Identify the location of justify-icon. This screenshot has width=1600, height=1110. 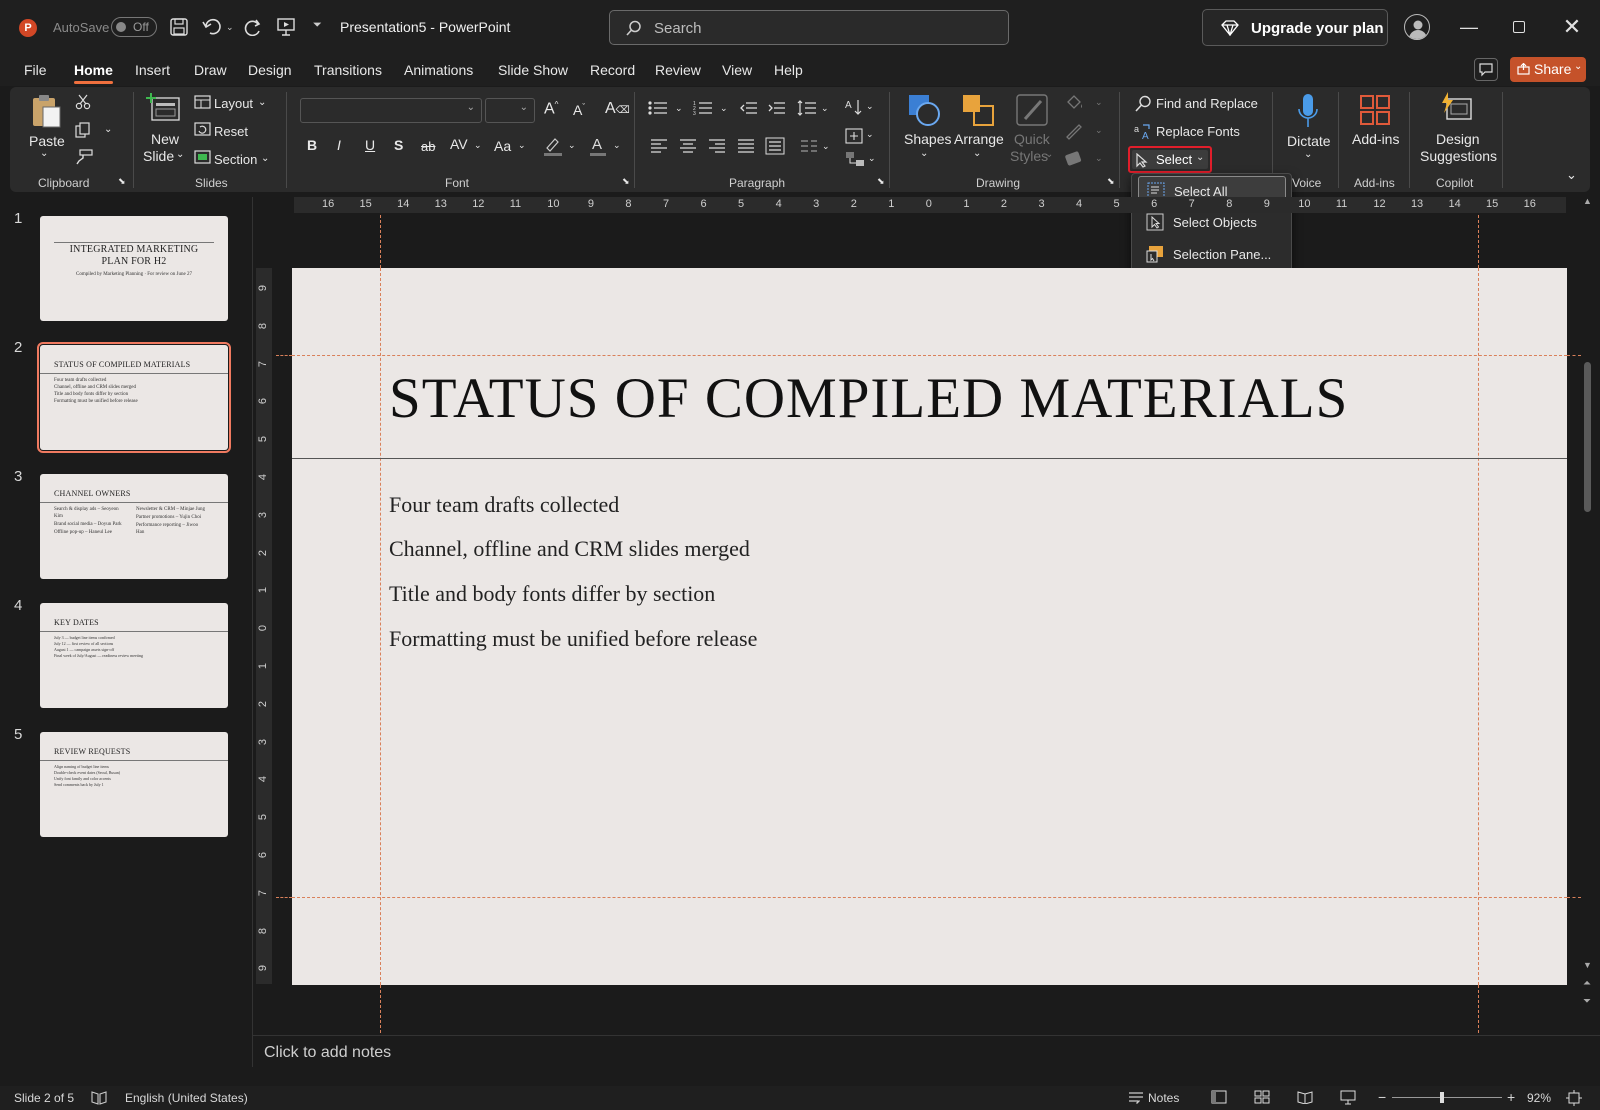
(746, 146).